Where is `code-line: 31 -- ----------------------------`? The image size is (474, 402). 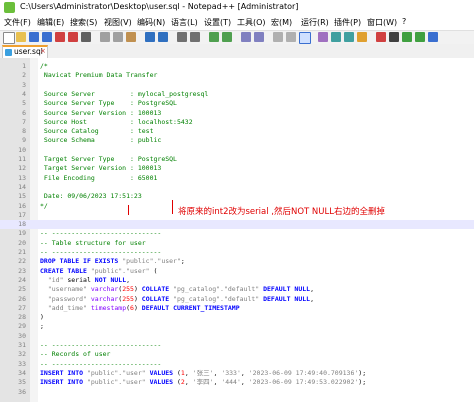 code-line: 31 -- ---------------------------- is located at coordinates (237, 345).